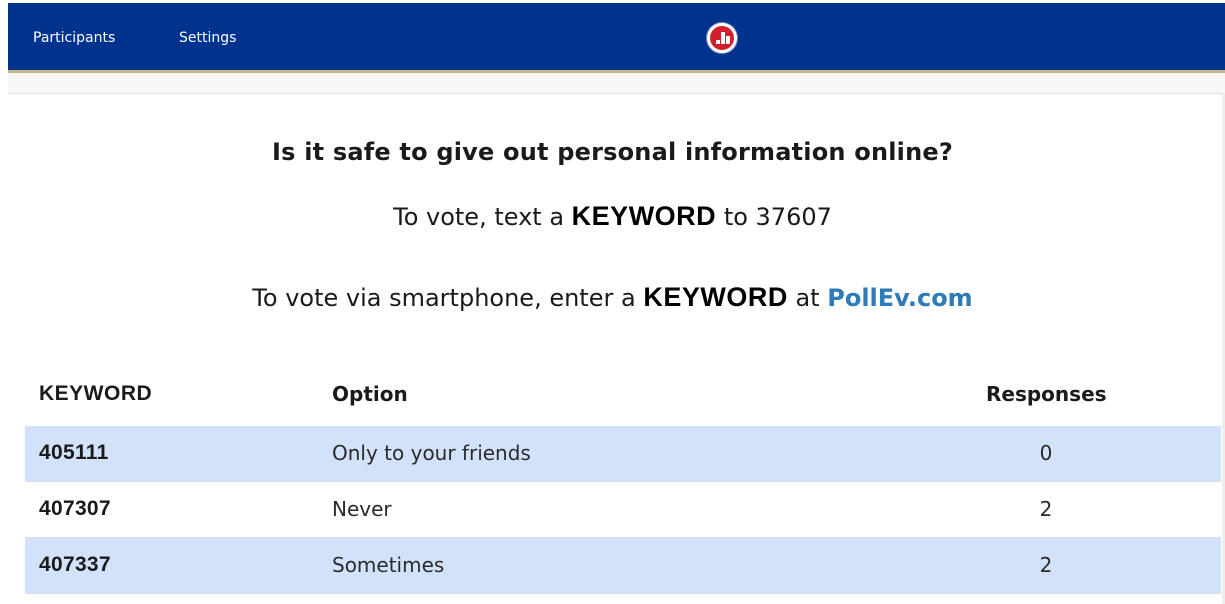 The image size is (1225, 604). What do you see at coordinates (616, 38) in the screenshot?
I see `top-navigation-bar: Participants Settings` at bounding box center [616, 38].